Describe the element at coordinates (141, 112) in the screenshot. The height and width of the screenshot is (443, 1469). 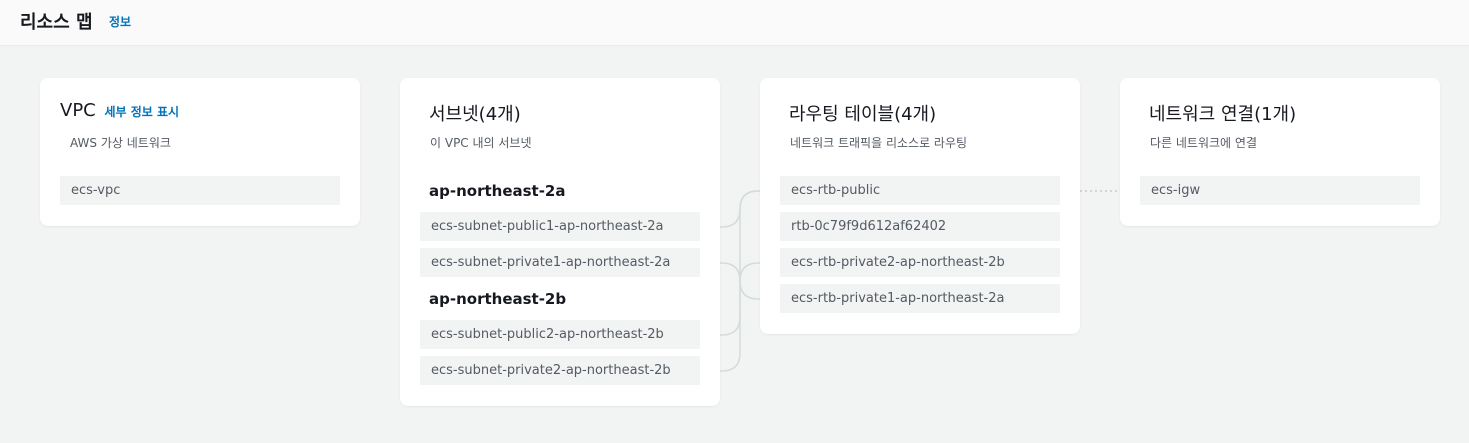
I see `show-details-link: 세부 정보 표시` at that location.